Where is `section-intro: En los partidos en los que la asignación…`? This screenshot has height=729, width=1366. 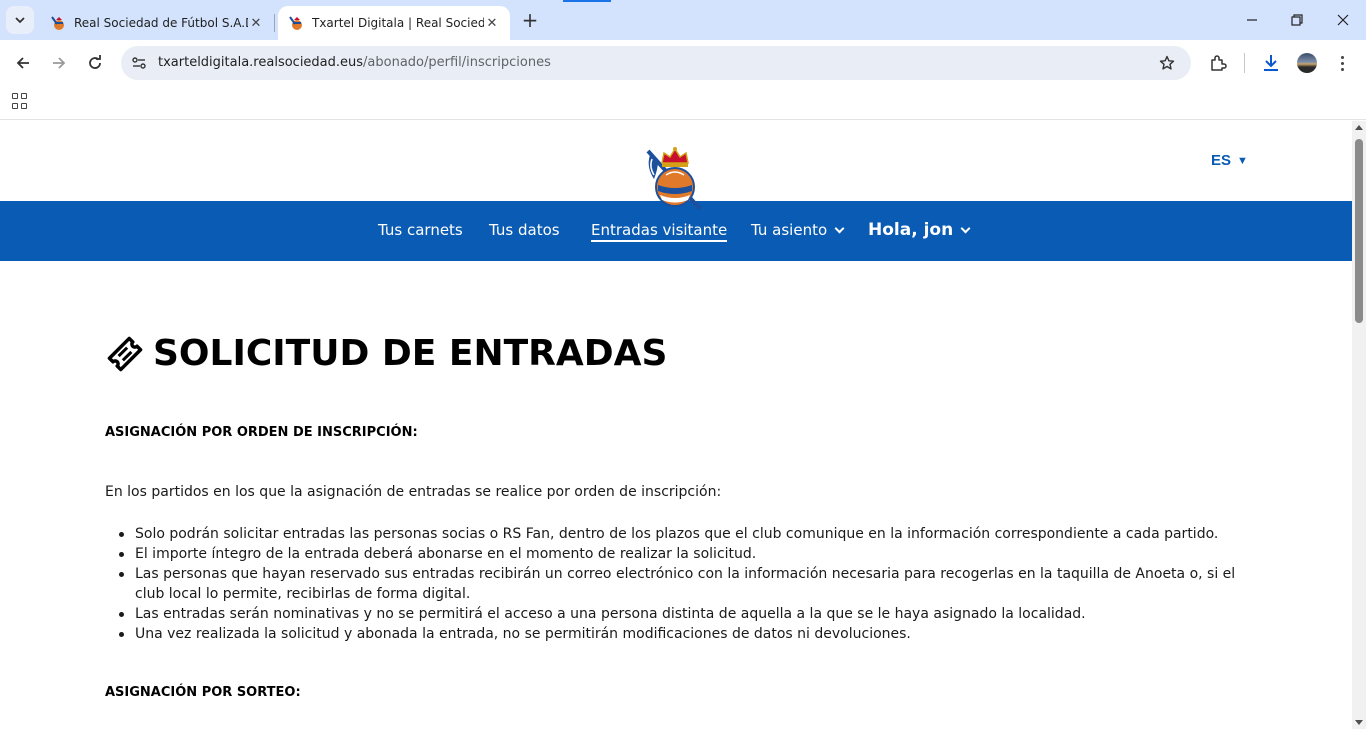 section-intro: En los partidos en los que la asignación… is located at coordinates (413, 492).